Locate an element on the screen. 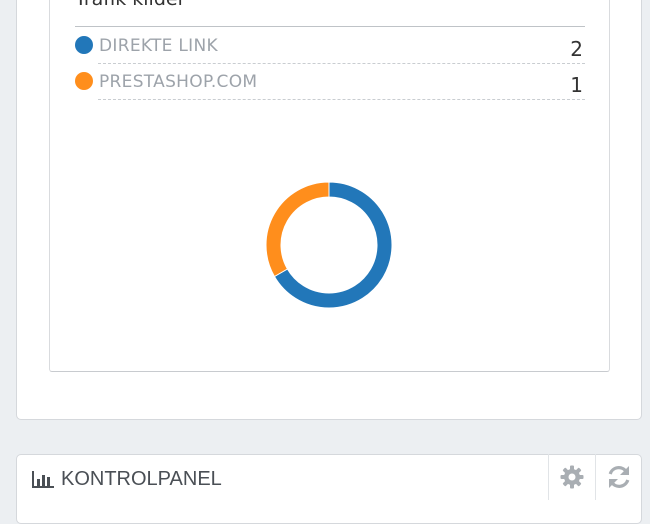  gear-icon is located at coordinates (572, 477).